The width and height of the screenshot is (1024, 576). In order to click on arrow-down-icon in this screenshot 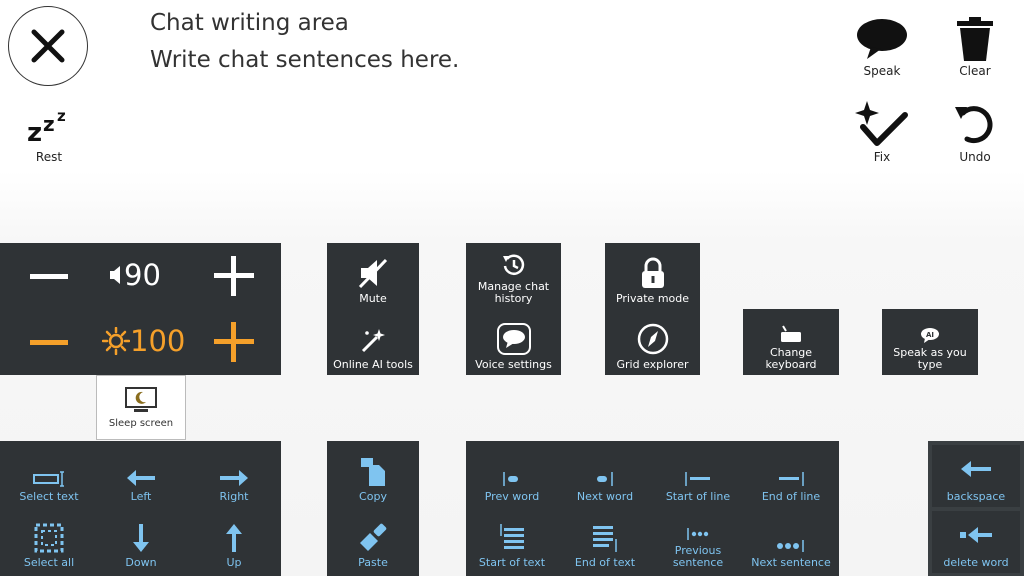, I will do `click(141, 538)`.